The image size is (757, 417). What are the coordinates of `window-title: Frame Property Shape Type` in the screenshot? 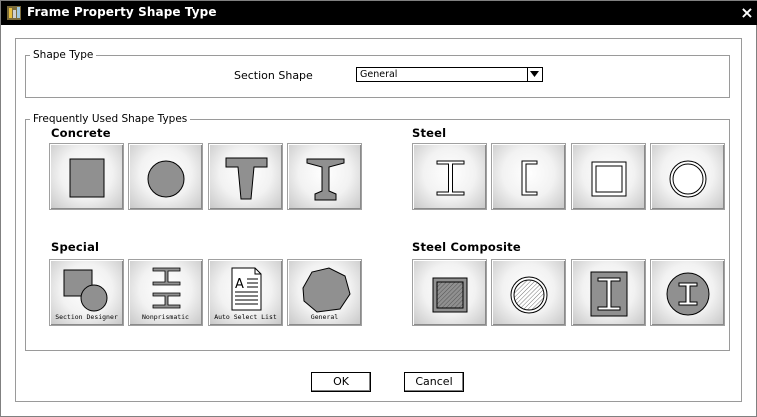 It's located at (122, 12).